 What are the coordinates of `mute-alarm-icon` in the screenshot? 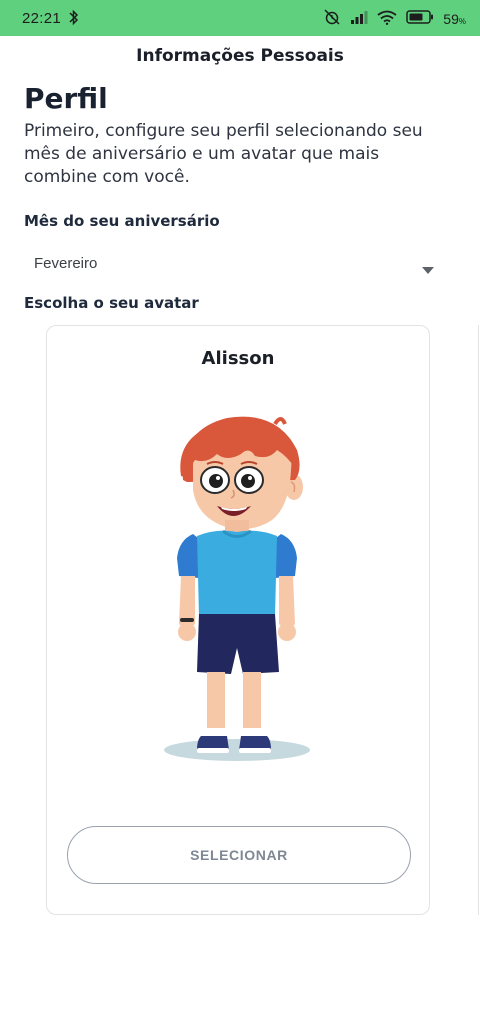 It's located at (332, 19).